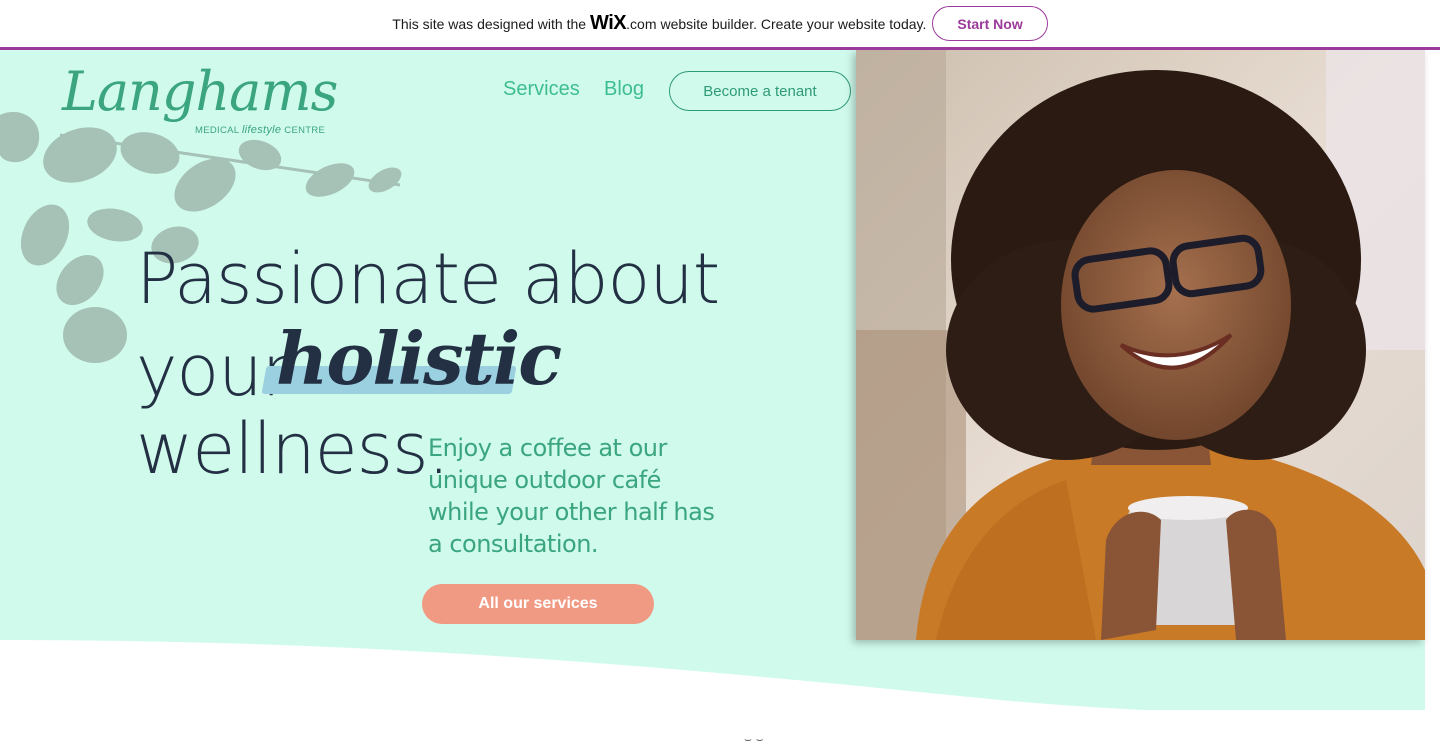 The image size is (1440, 747). Describe the element at coordinates (624, 89) in the screenshot. I see `nav-blog: Blog` at that location.